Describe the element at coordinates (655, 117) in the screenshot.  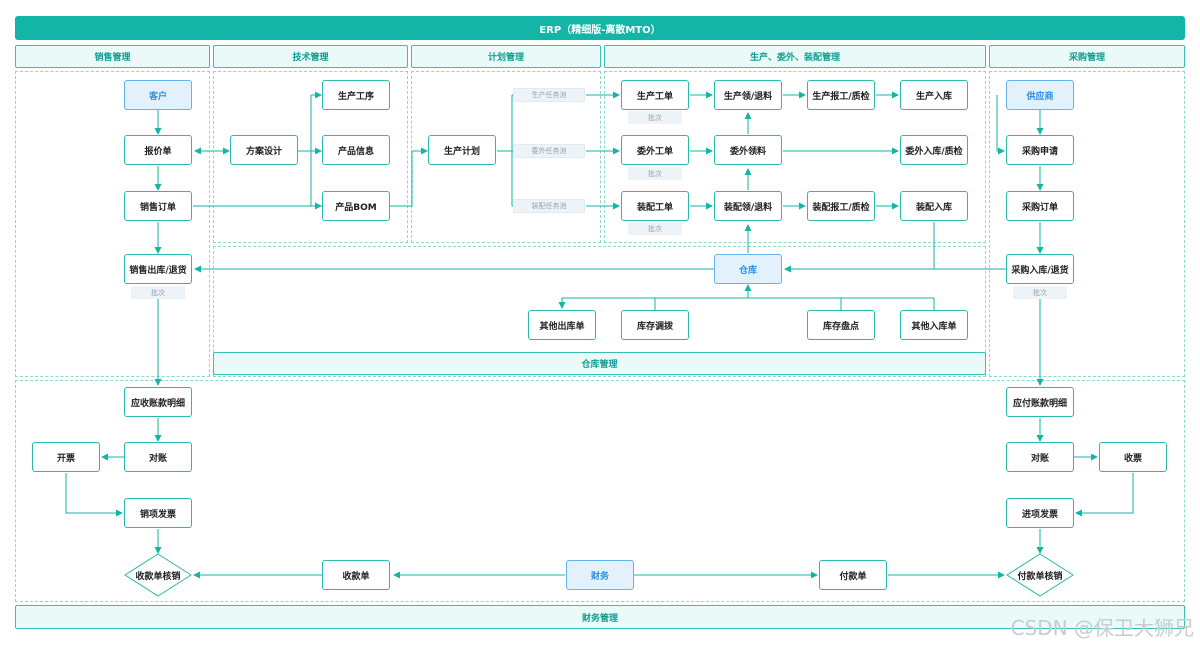
I see `batch-tag-work-order: 批次` at that location.